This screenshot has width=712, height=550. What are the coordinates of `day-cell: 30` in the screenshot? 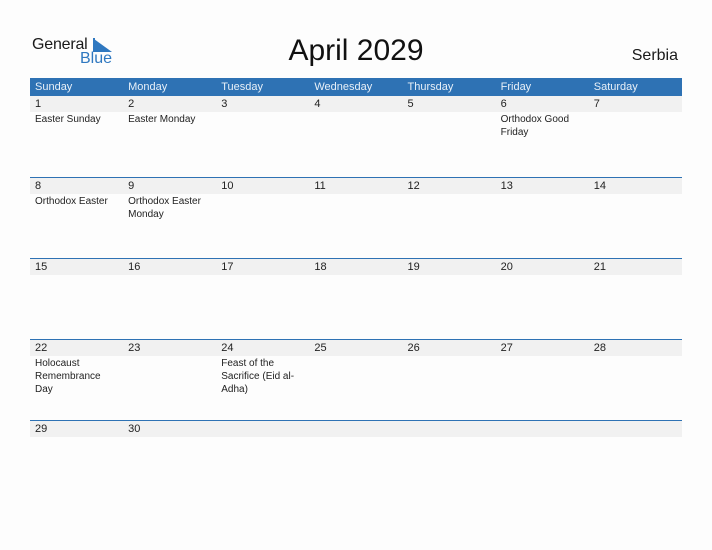 It's located at (169, 429).